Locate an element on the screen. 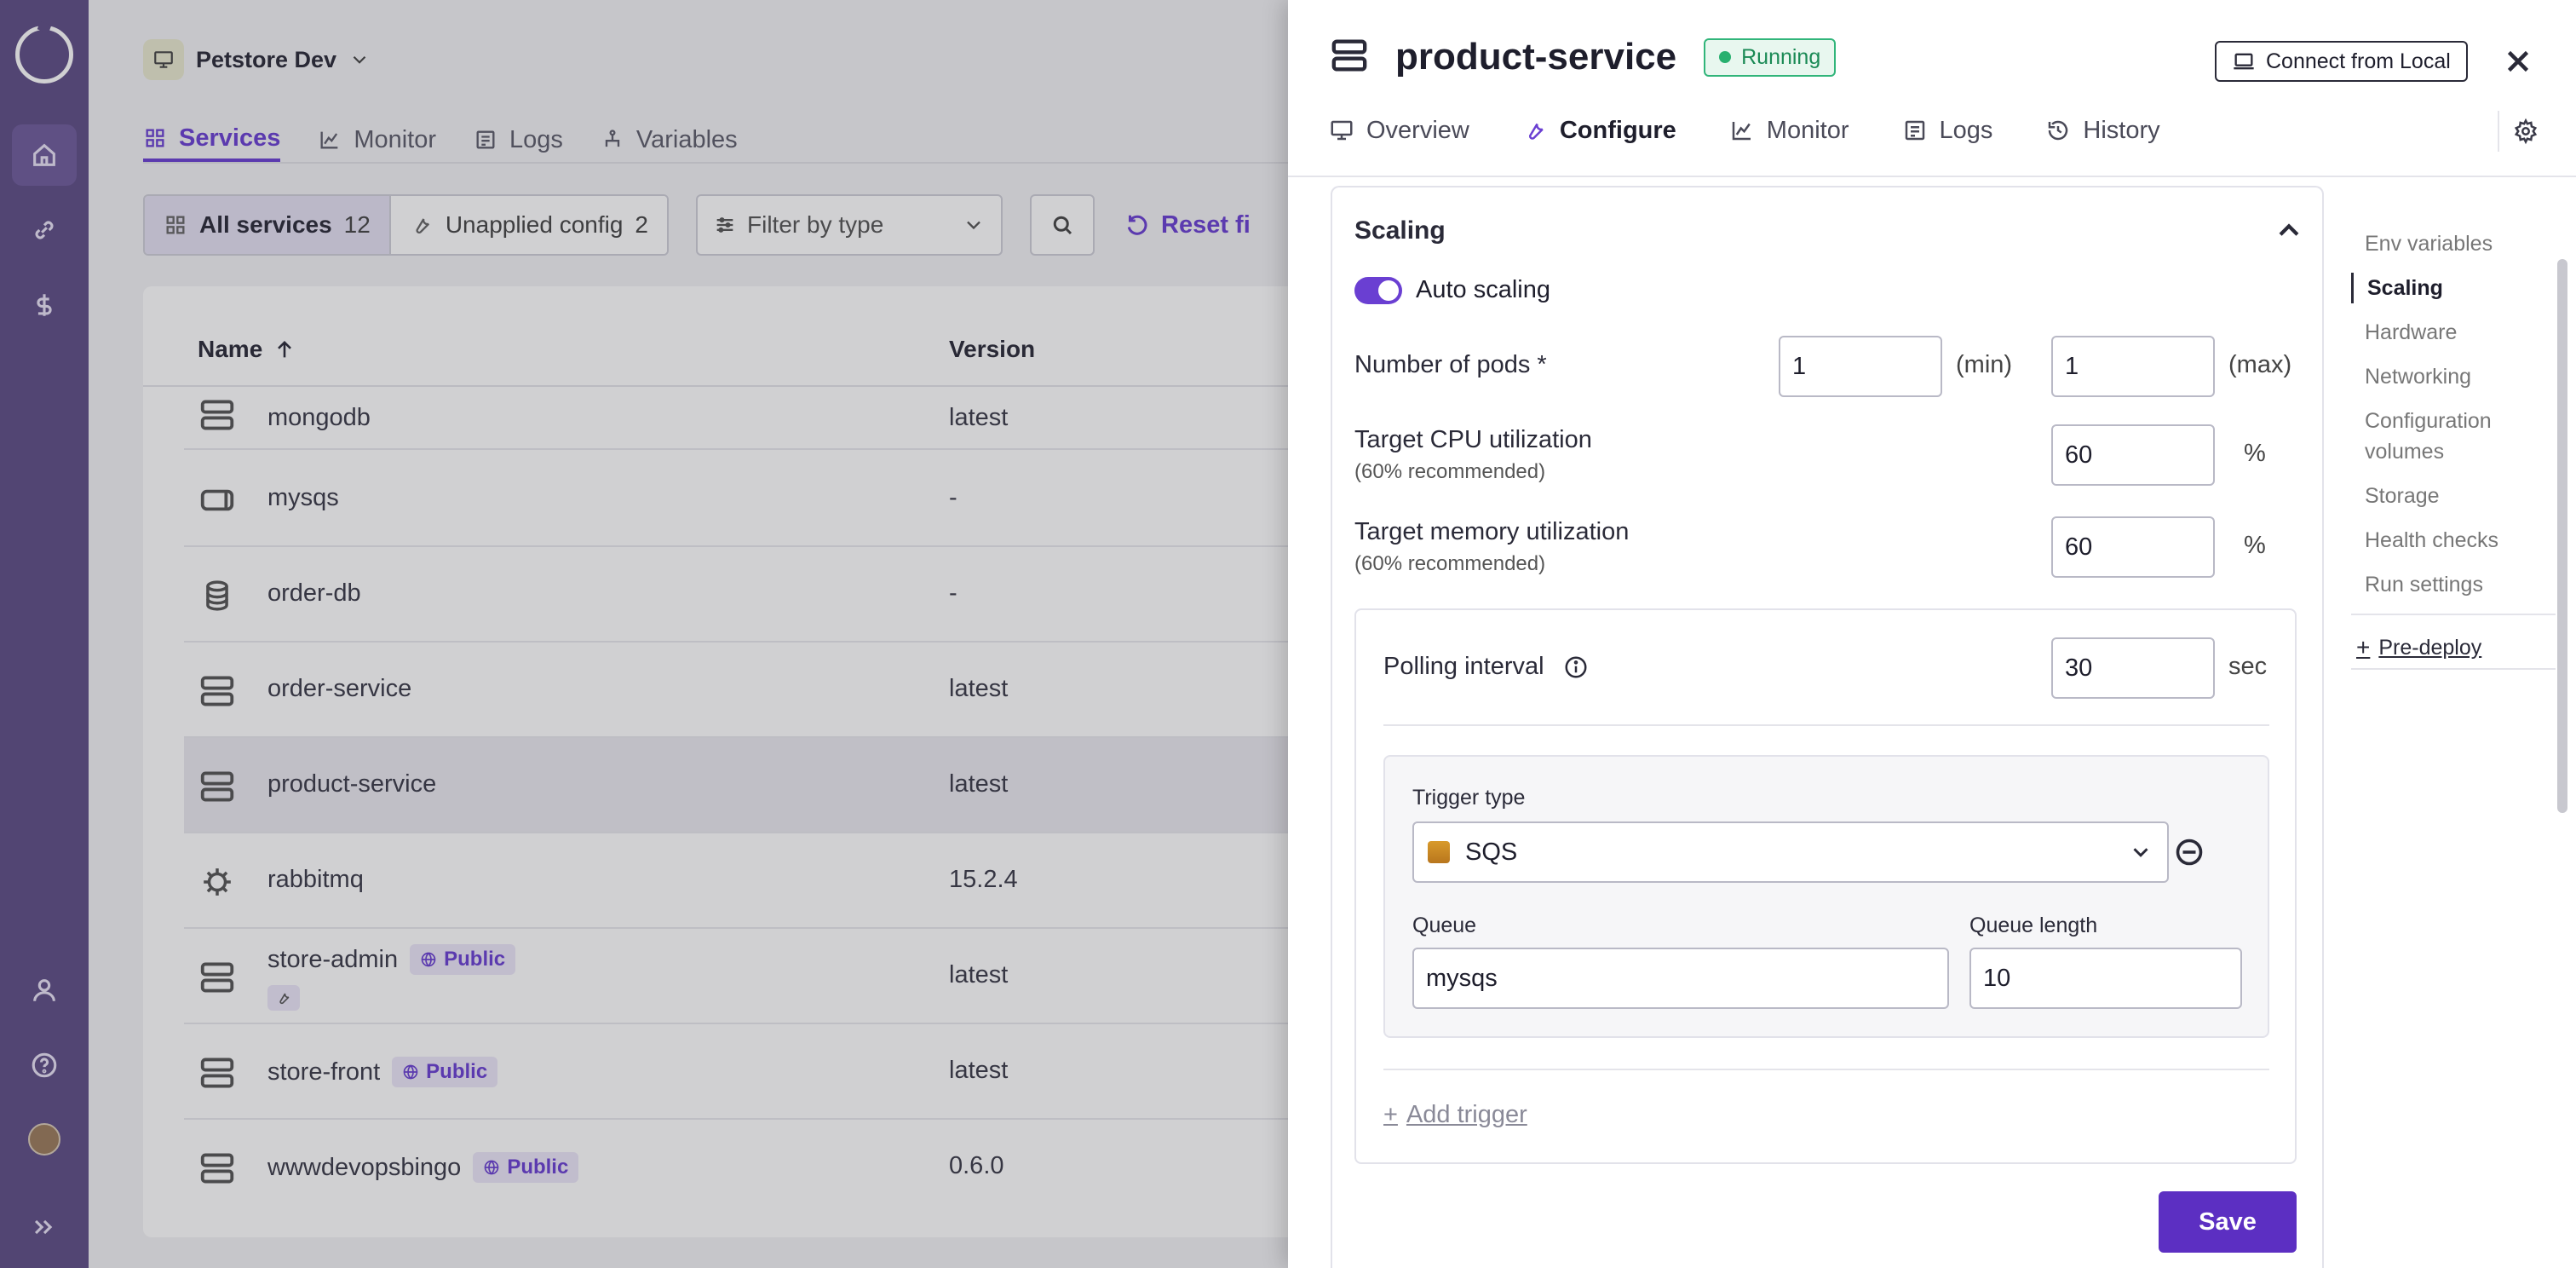 Image resolution: width=2576 pixels, height=1268 pixels. section-nav-env-variables: Env variables is located at coordinates (2454, 244).